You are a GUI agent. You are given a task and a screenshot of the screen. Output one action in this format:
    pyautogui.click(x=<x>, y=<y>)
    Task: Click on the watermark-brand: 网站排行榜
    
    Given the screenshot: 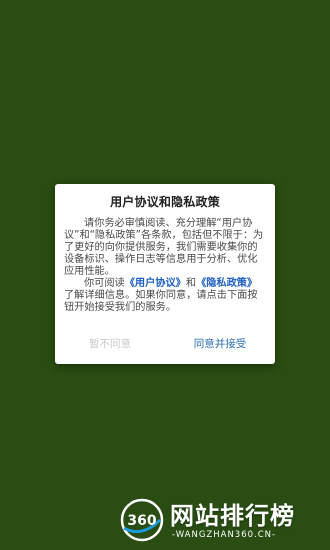 What is the action you would take?
    pyautogui.click(x=232, y=516)
    